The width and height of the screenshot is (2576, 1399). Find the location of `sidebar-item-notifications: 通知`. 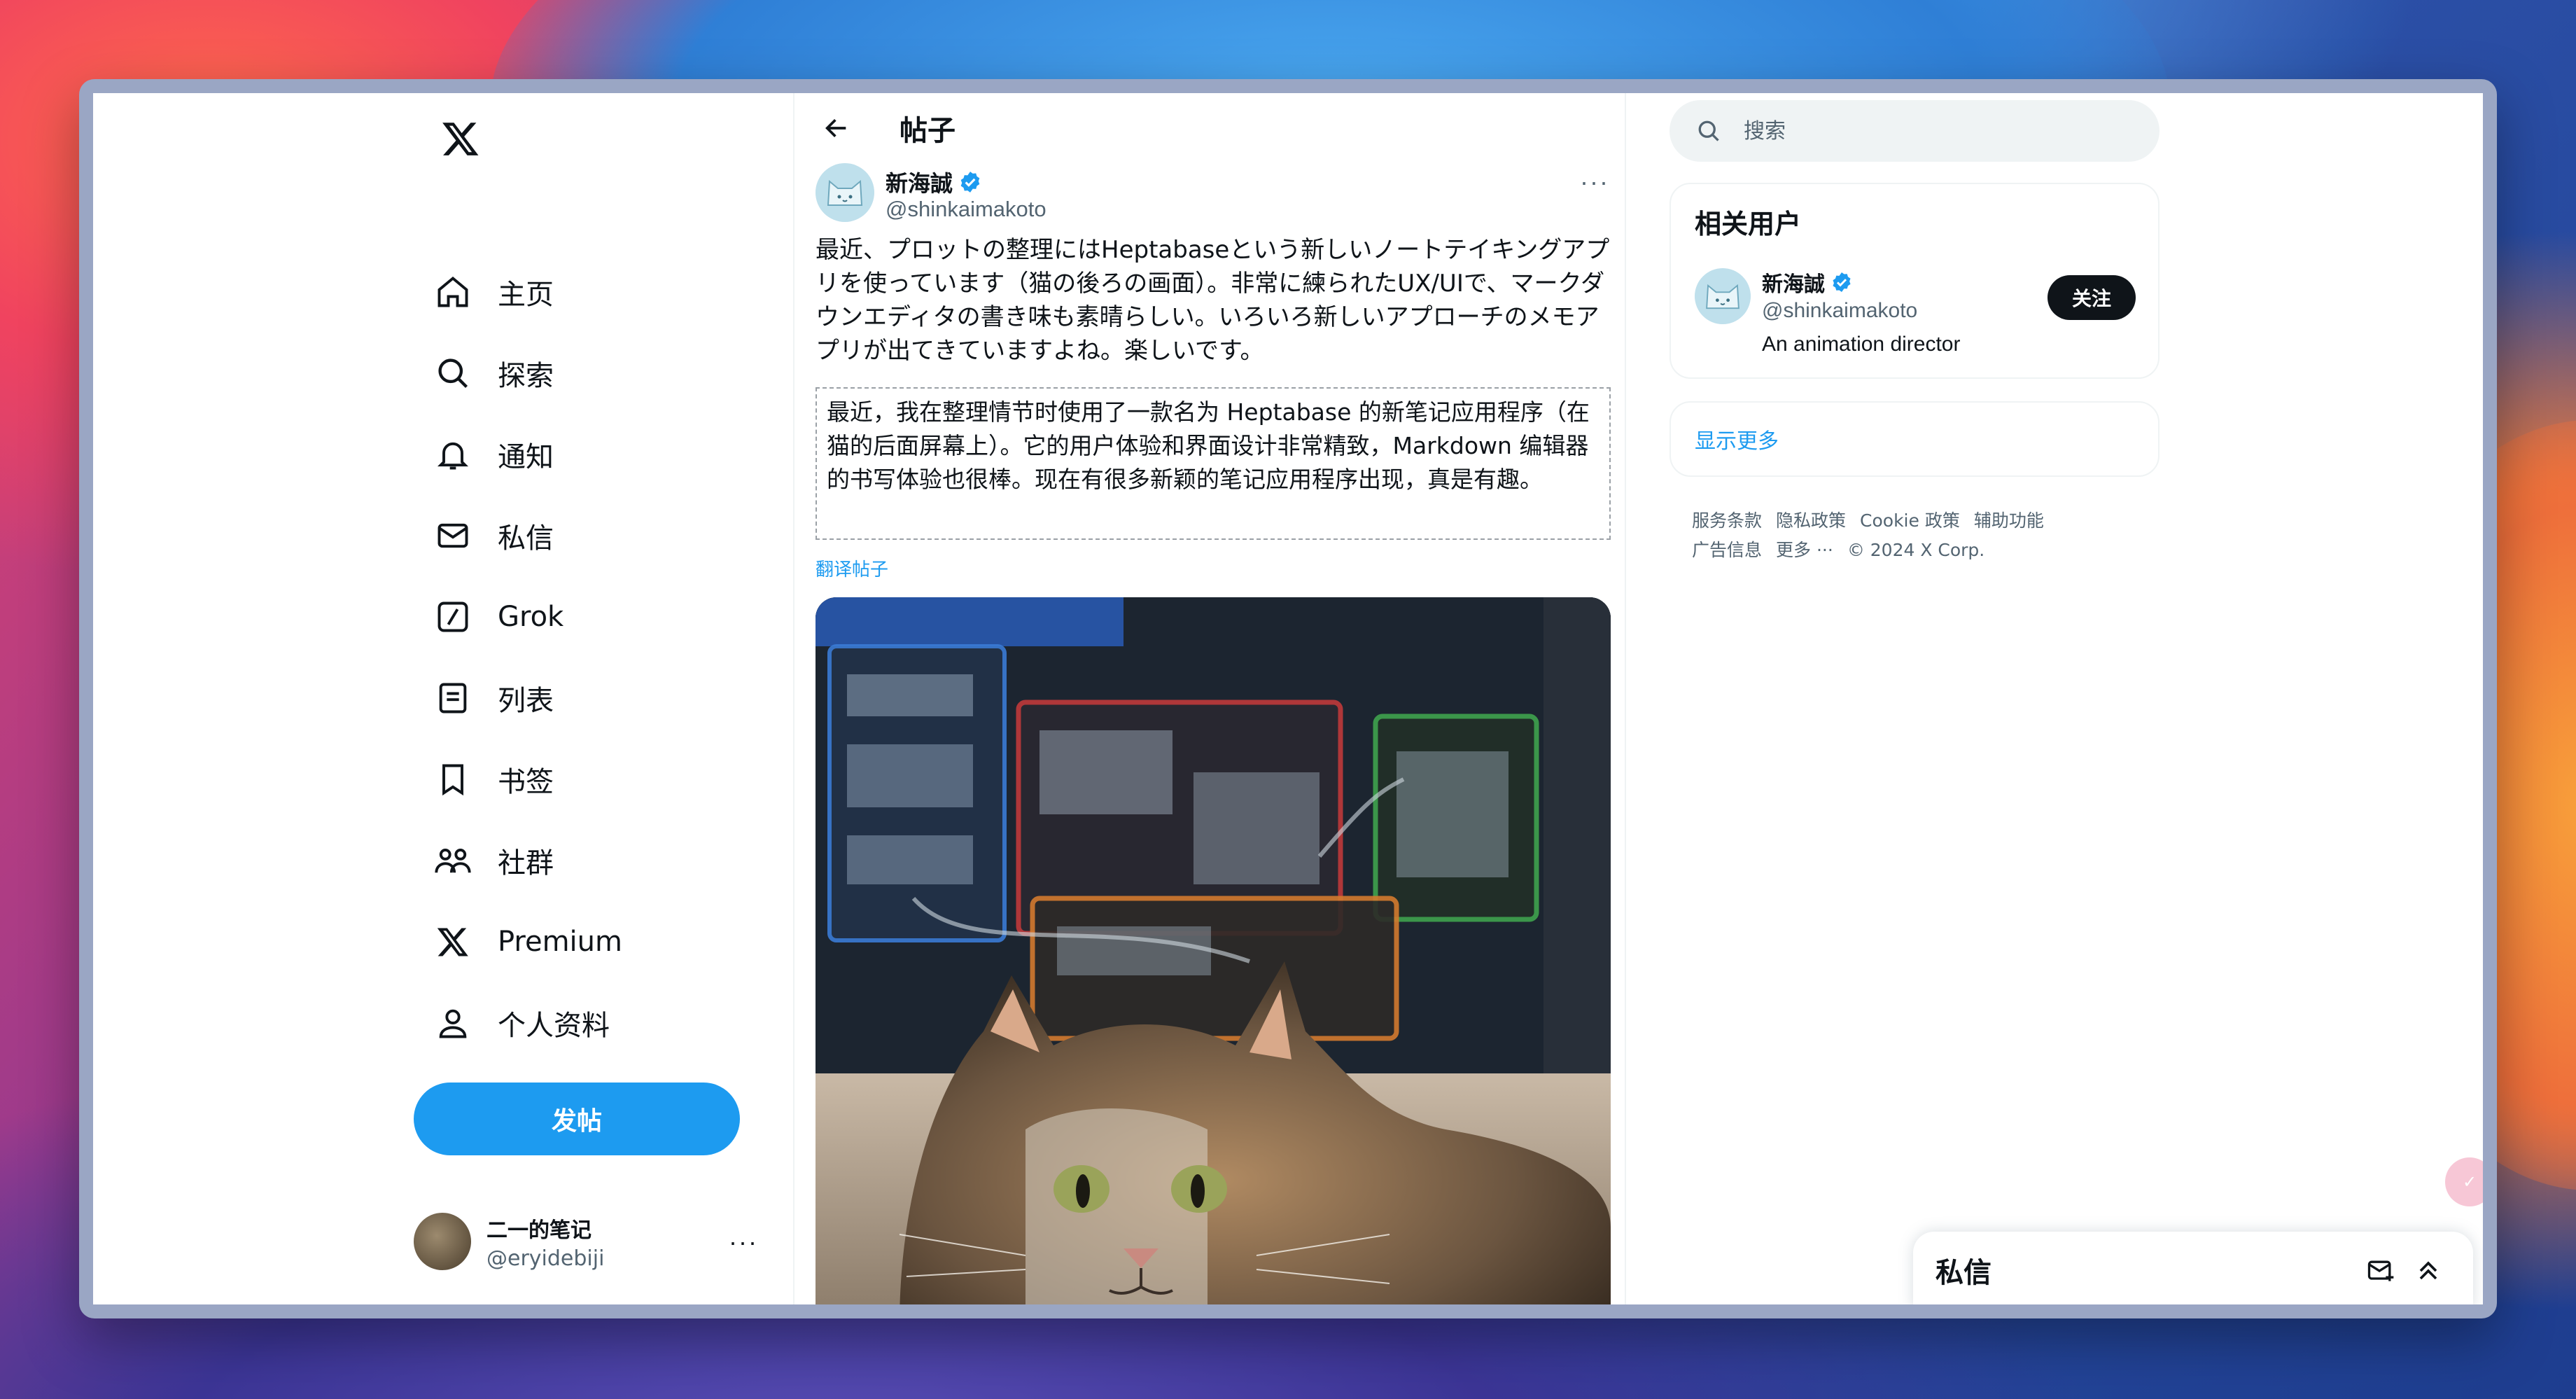

sidebar-item-notifications: 通知 is located at coordinates (590, 455).